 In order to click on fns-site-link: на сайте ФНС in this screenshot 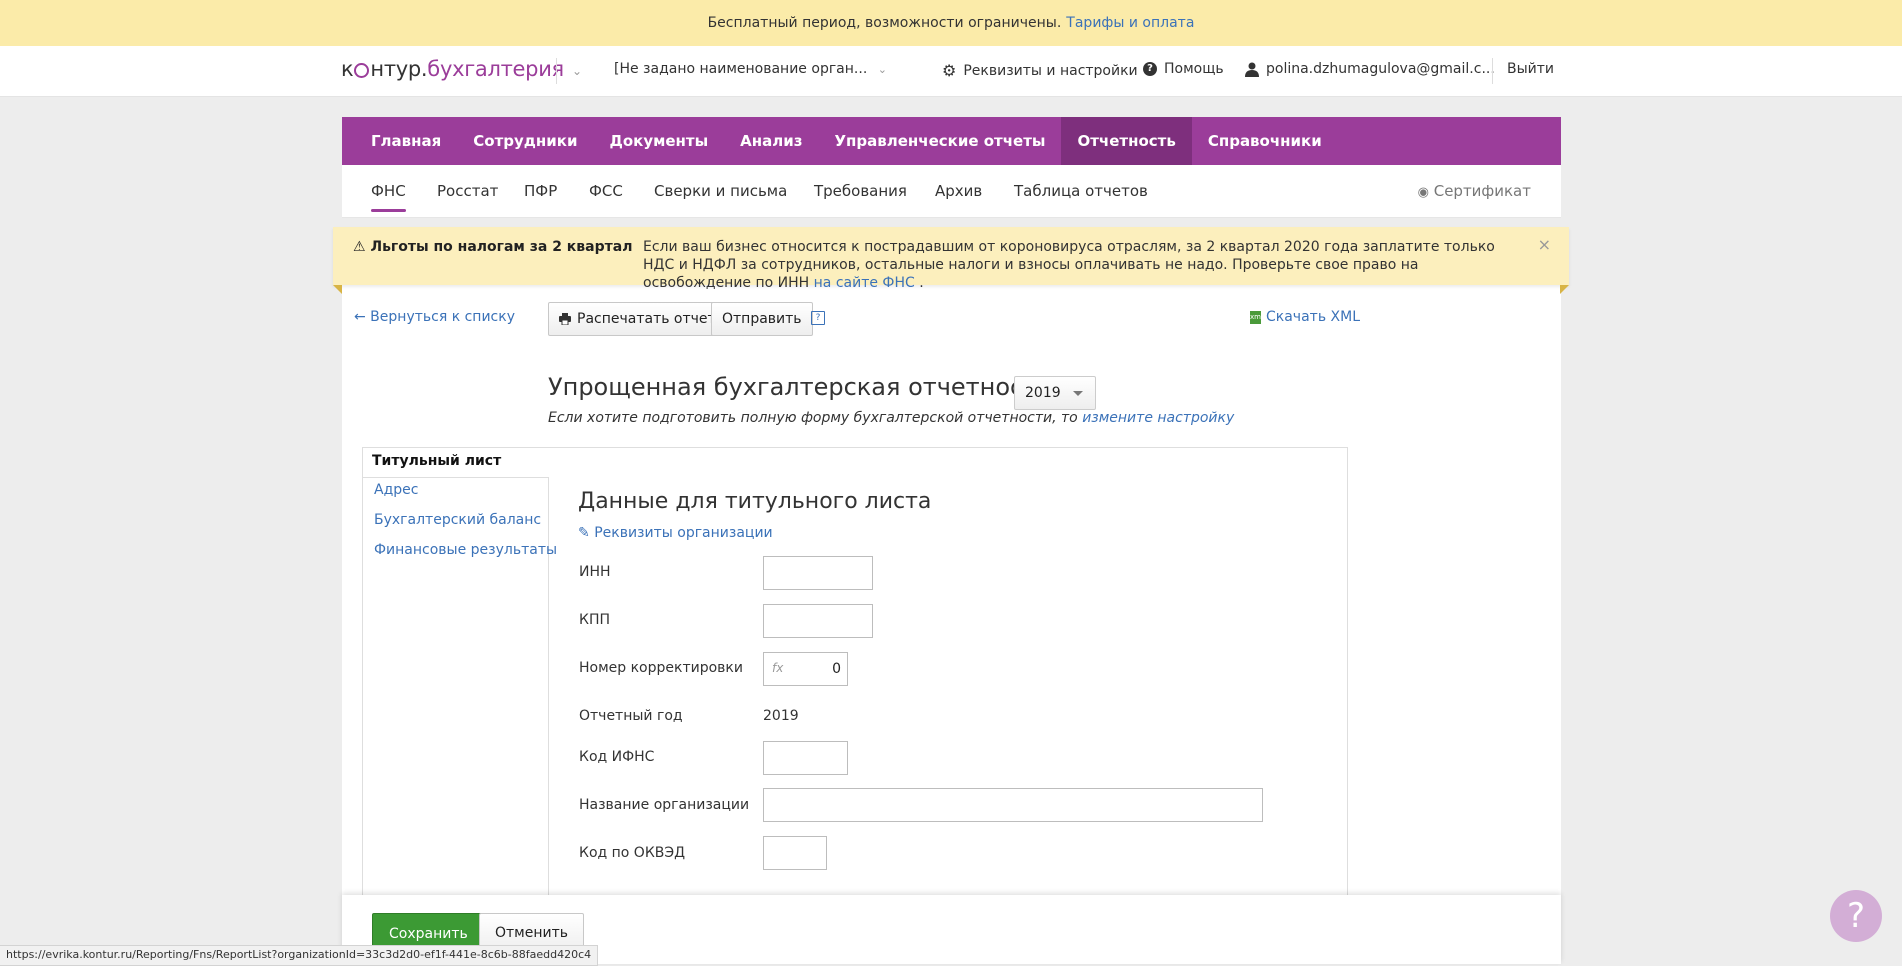, I will do `click(864, 283)`.